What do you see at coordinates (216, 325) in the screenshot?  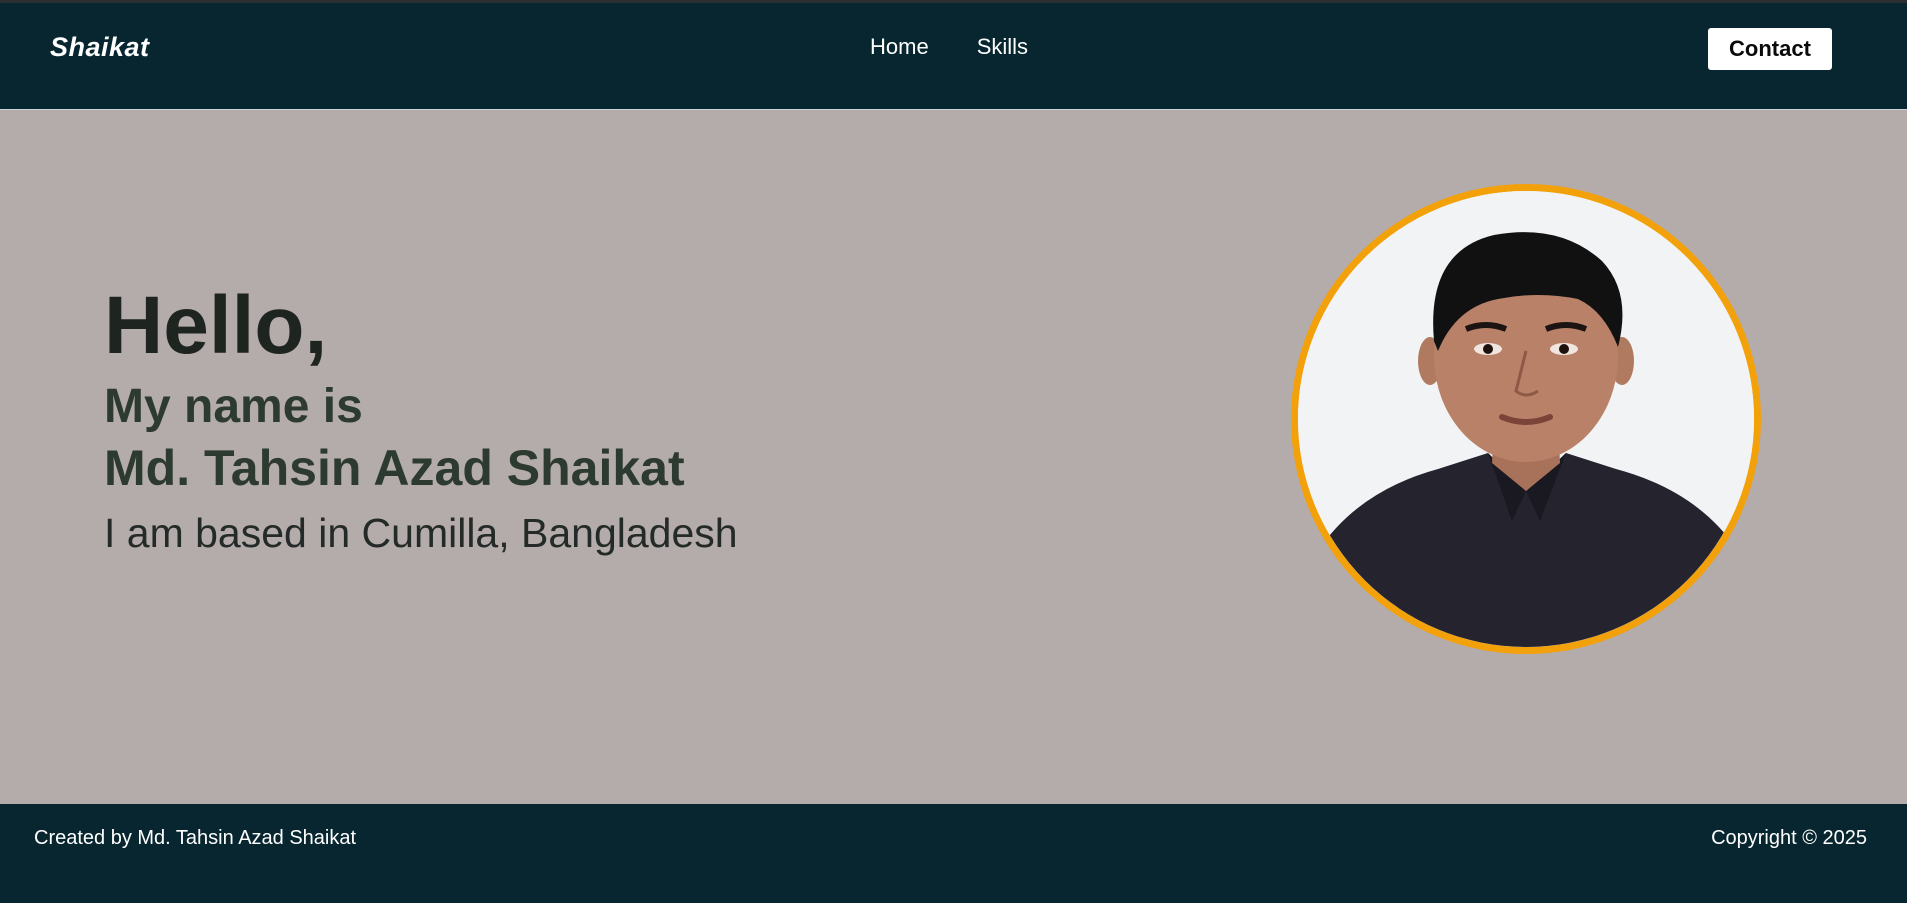 I see `hero-greeting: Hello,` at bounding box center [216, 325].